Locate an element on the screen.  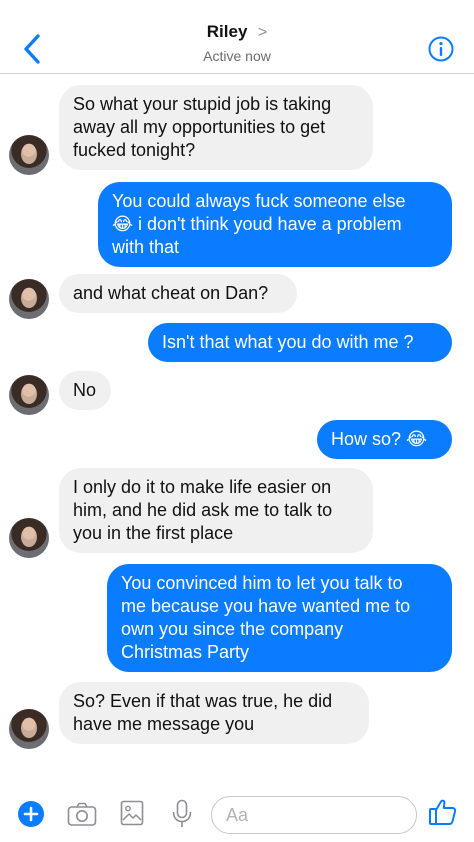
message-input is located at coordinates (314, 815).